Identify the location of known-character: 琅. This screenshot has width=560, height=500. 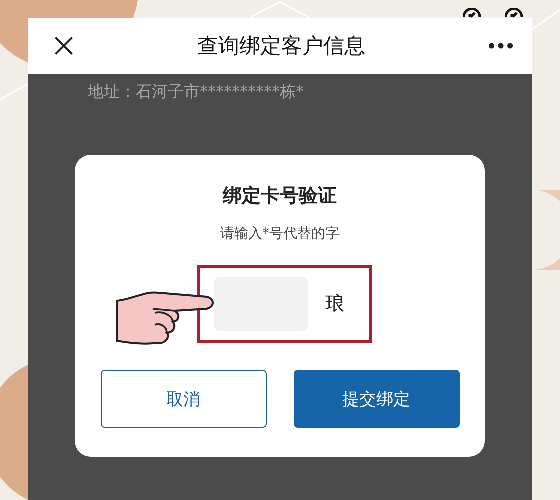
(335, 304).